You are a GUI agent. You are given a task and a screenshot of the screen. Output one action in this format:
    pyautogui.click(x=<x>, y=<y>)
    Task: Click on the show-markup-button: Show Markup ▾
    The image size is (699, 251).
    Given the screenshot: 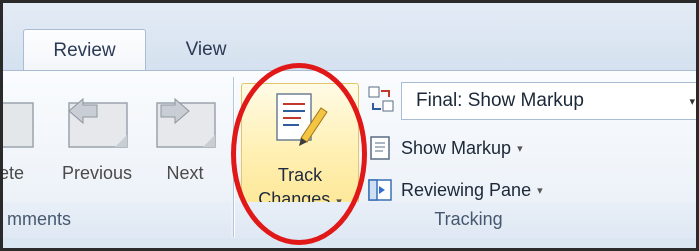 What is the action you would take?
    pyautogui.click(x=445, y=148)
    